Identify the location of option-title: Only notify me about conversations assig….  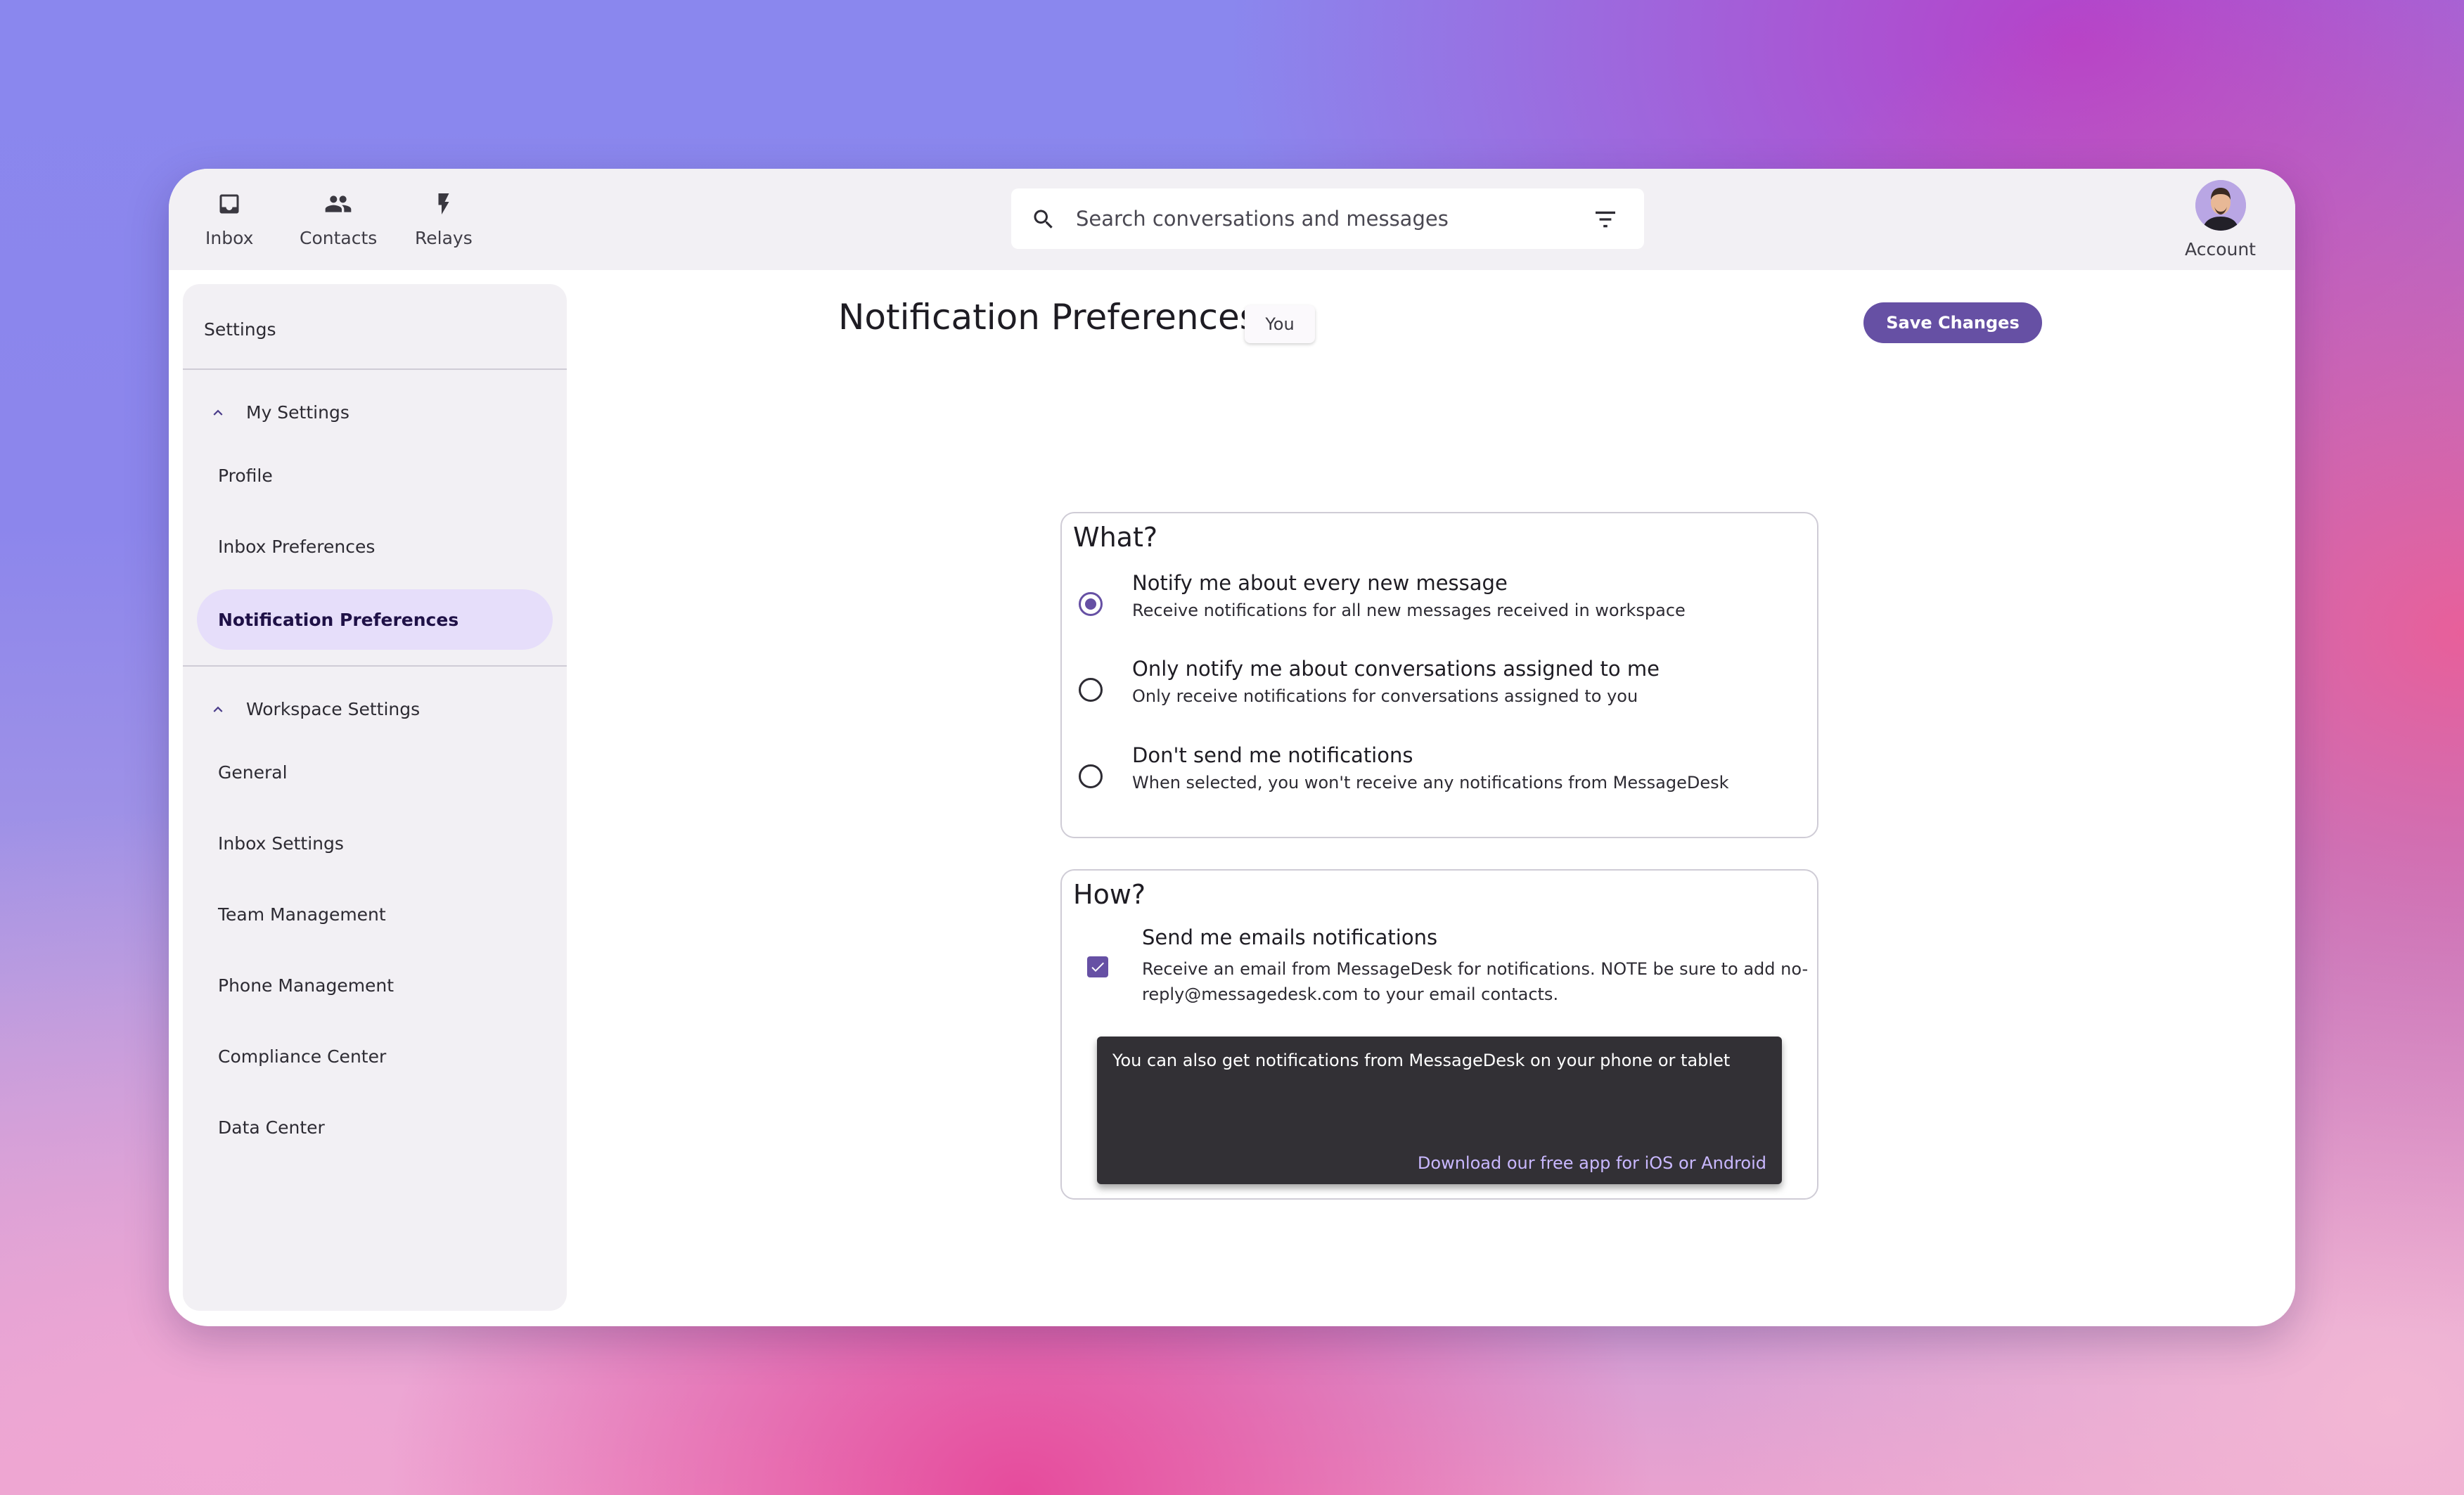
(1396, 669).